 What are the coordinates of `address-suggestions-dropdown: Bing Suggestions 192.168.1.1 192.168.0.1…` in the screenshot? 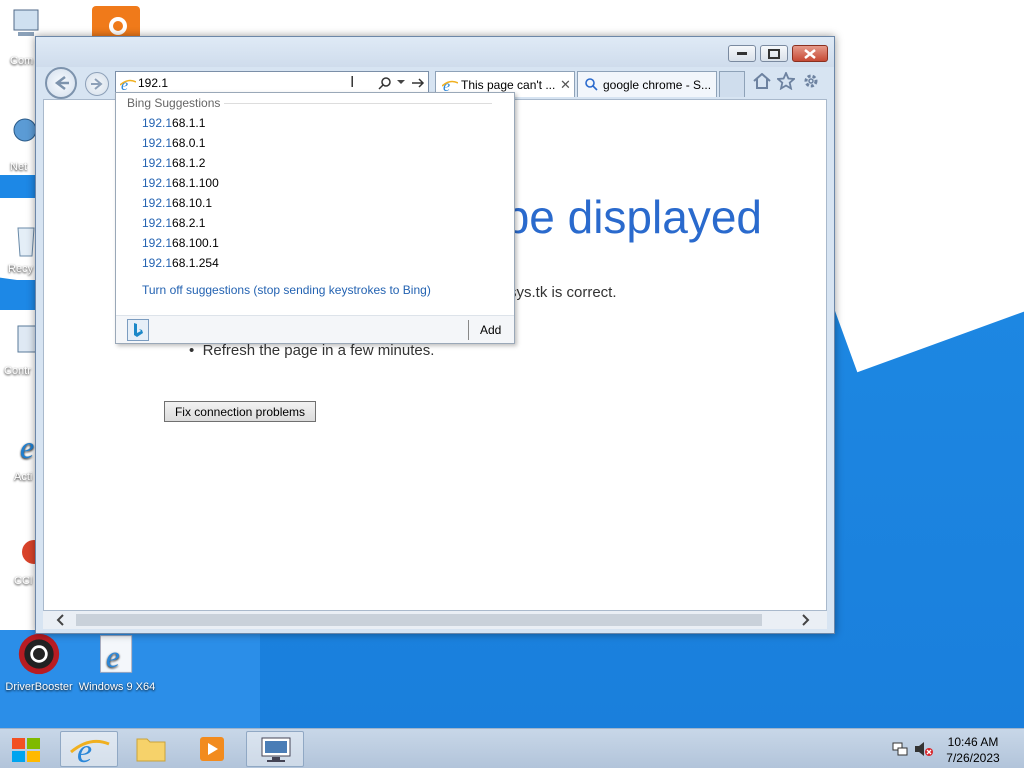 It's located at (315, 218).